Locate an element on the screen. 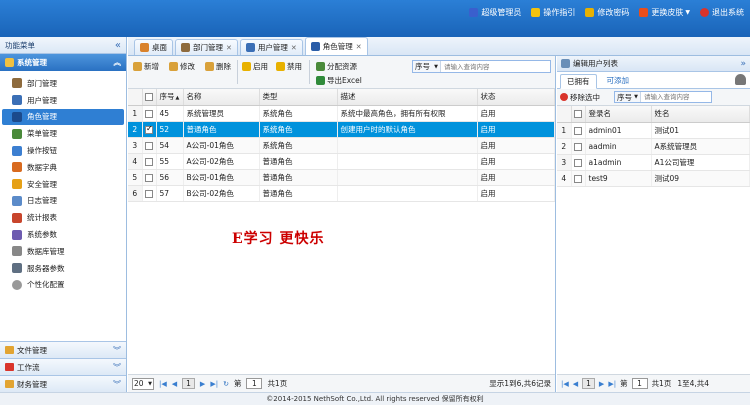 The image size is (750, 405). page-size-select: 20 ▼ is located at coordinates (143, 383).